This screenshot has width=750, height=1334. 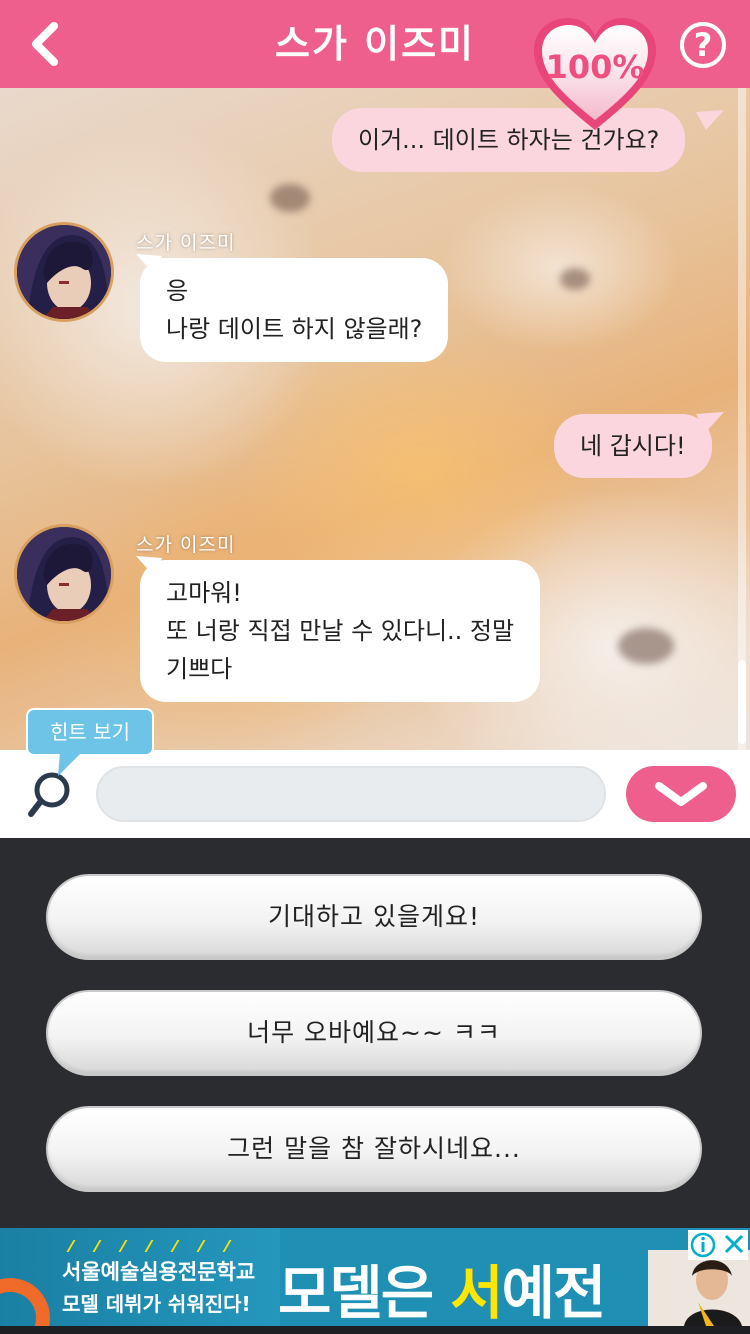 I want to click on send-button, so click(x=681, y=794).